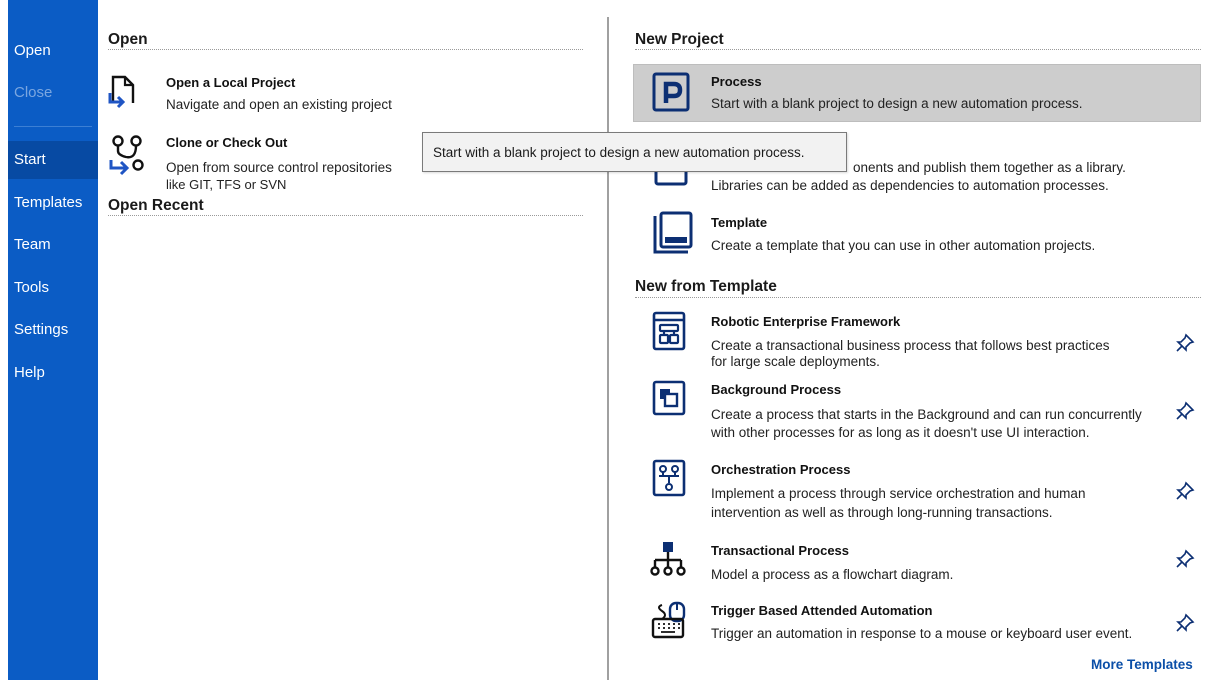  I want to click on sidebar-item-team: Team, so click(53, 245).